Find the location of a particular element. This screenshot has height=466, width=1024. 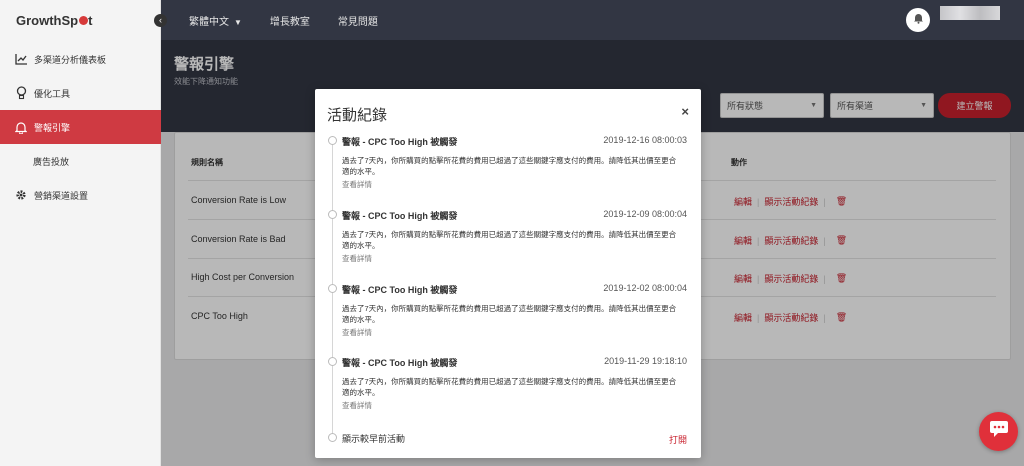

sidebar-item-label: 廣告投放 is located at coordinates (51, 161).